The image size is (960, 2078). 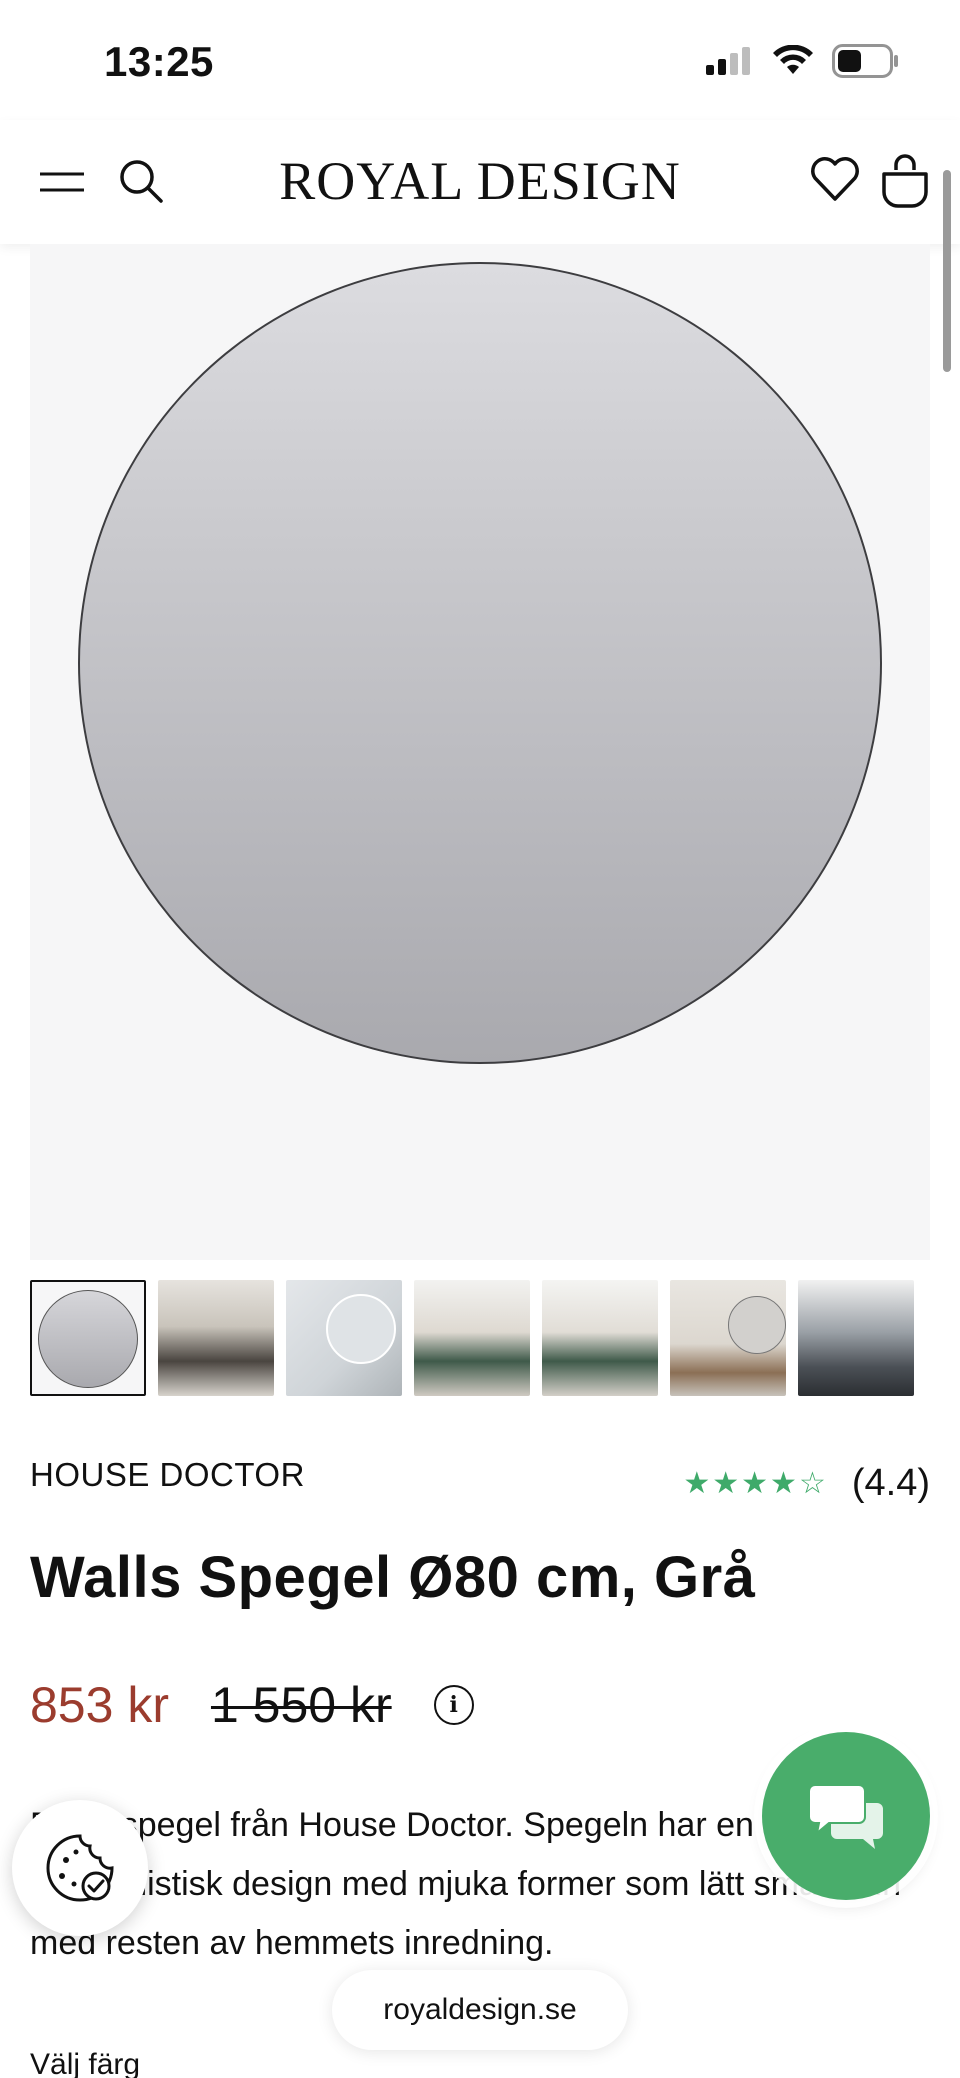 I want to click on cellular-signal-icon, so click(x=728, y=61).